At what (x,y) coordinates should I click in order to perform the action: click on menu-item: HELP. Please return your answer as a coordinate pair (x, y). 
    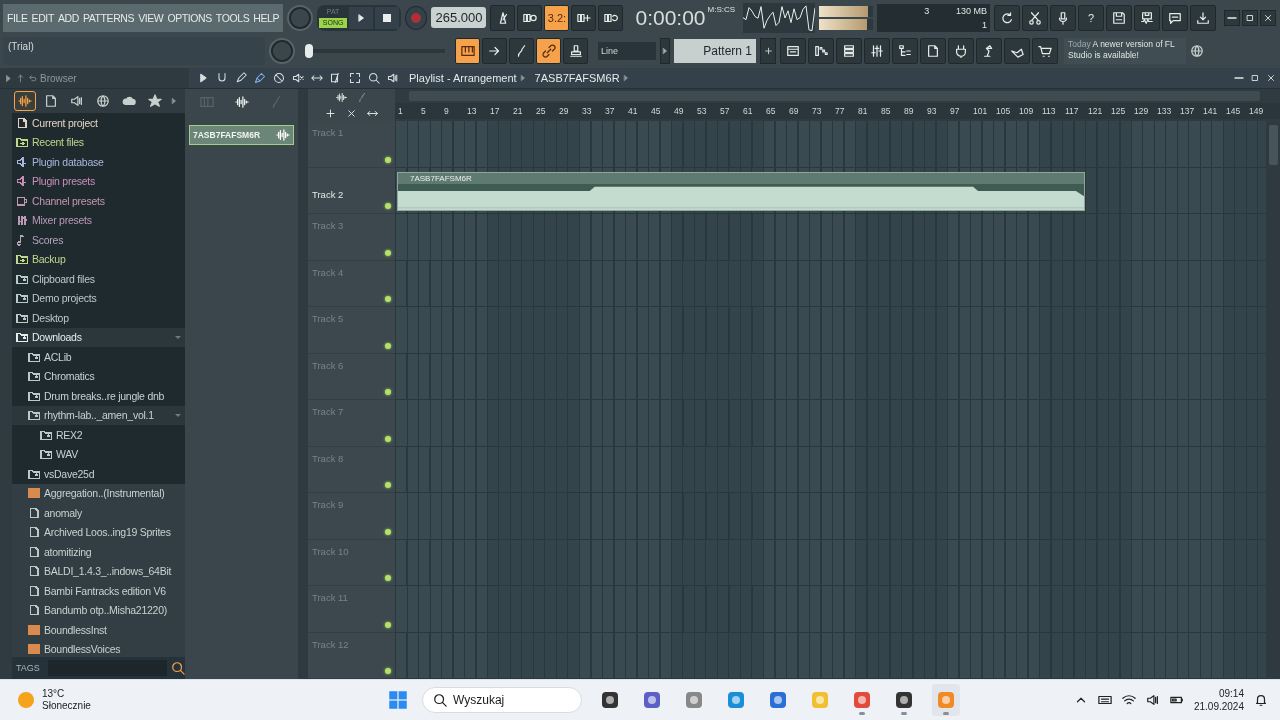
    Looking at the image, I should click on (266, 17).